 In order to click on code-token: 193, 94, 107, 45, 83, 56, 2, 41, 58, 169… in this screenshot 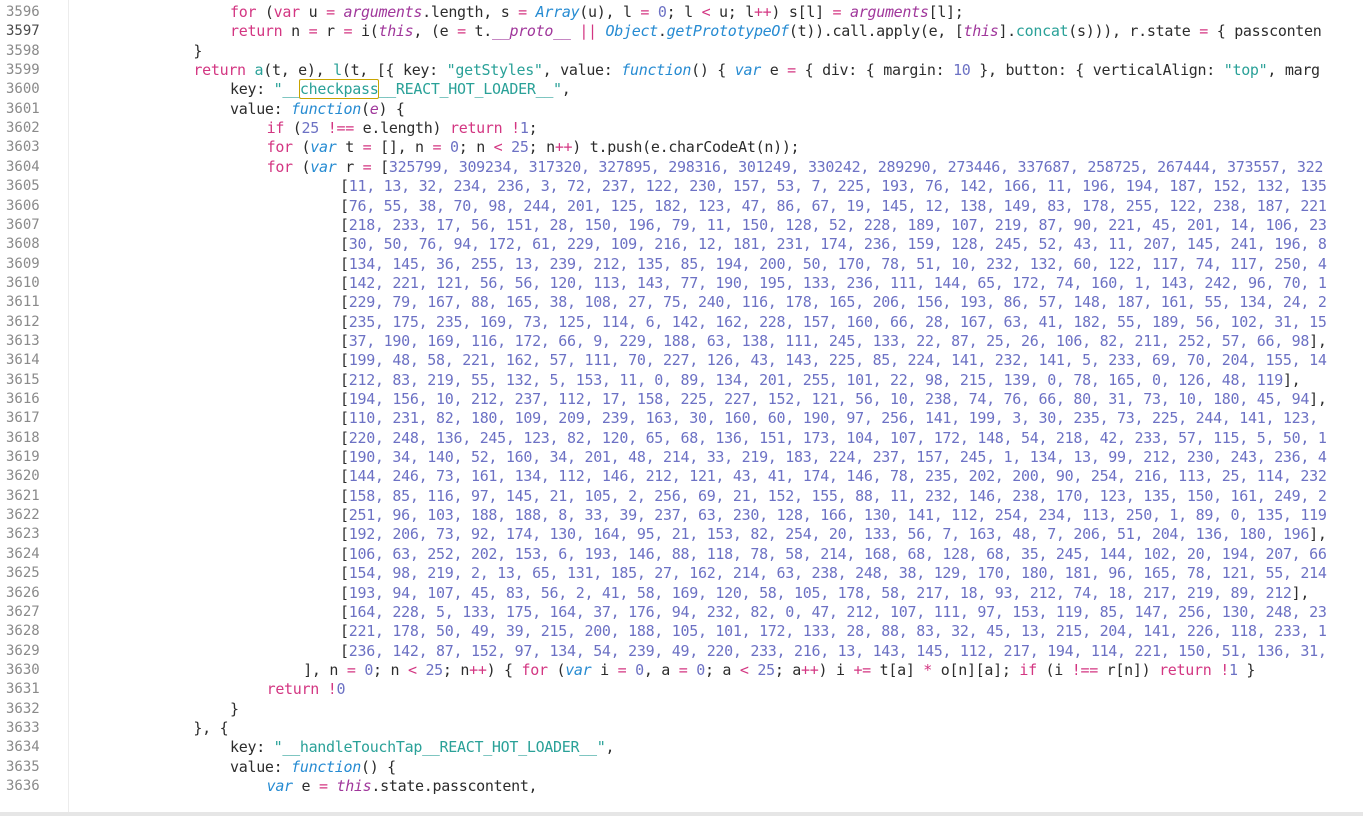, I will do `click(820, 592)`.